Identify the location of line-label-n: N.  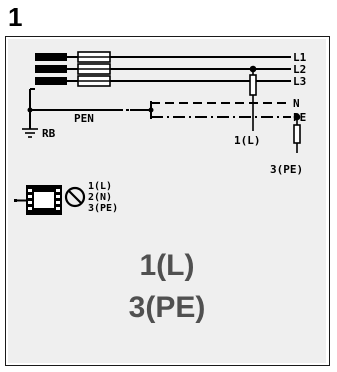
(296, 103).